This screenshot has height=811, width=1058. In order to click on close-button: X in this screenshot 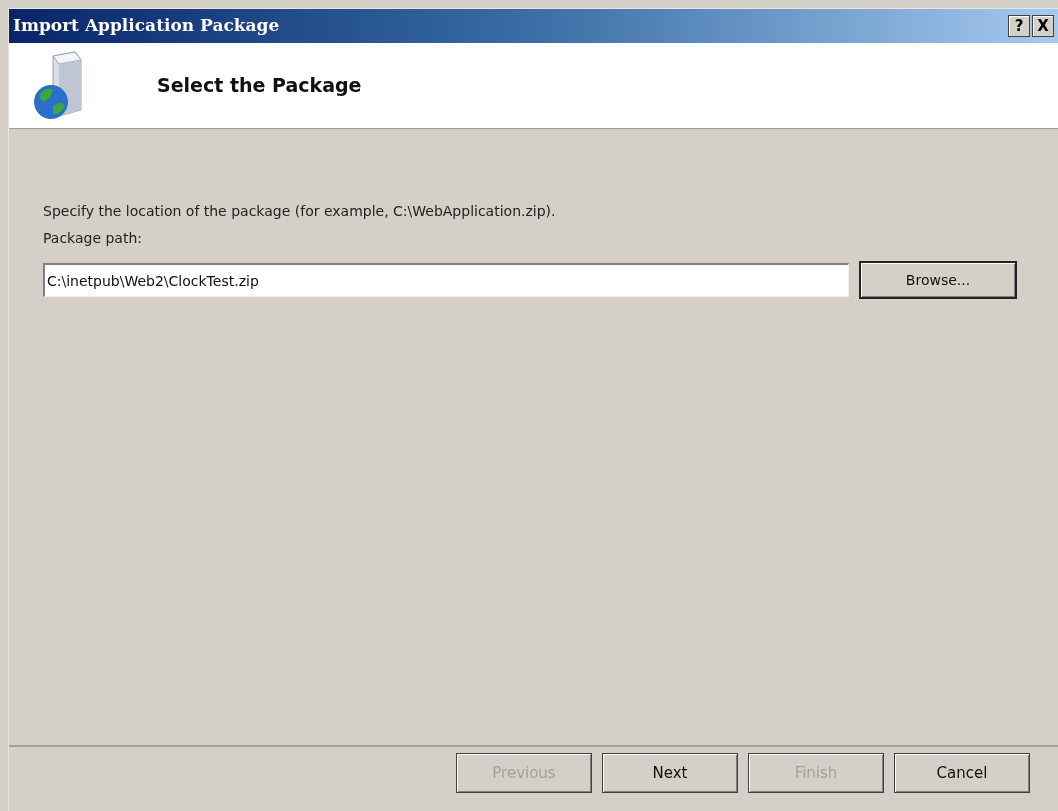, I will do `click(1043, 26)`.